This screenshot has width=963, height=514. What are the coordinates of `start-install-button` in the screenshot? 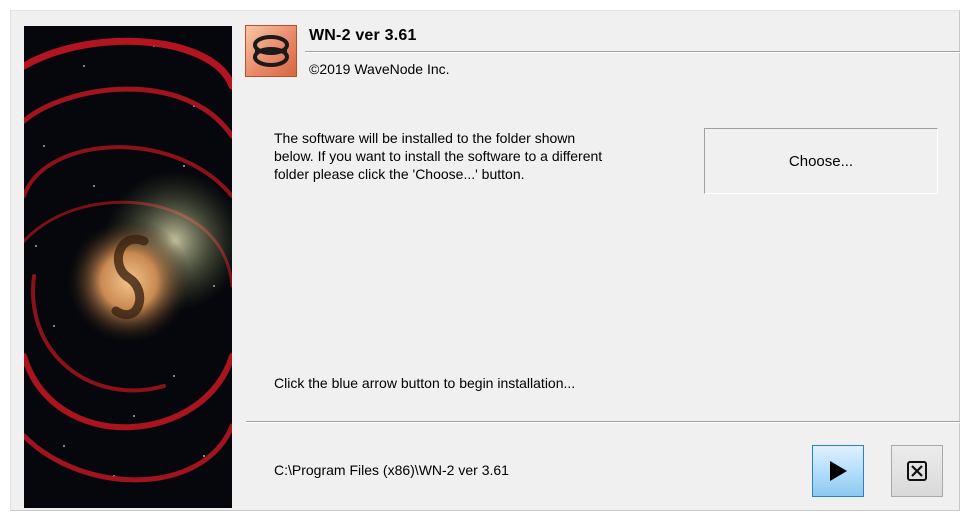 It's located at (838, 471).